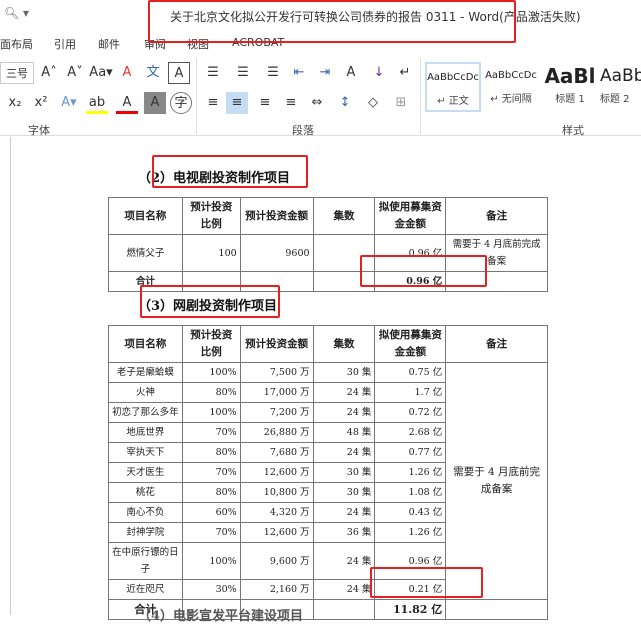 This screenshot has width=641, height=624. What do you see at coordinates (101, 73) in the screenshot?
I see `change-case-icon: Aa▾` at bounding box center [101, 73].